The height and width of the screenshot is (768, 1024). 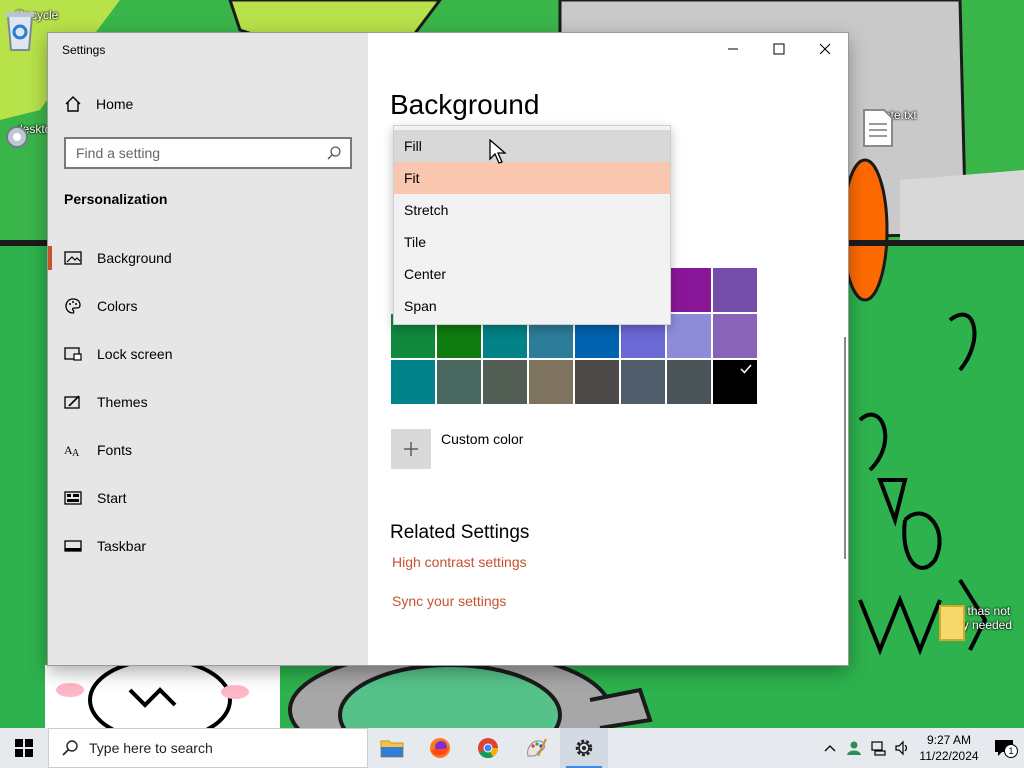 I want to click on show-hidden-icons-button, so click(x=830, y=748).